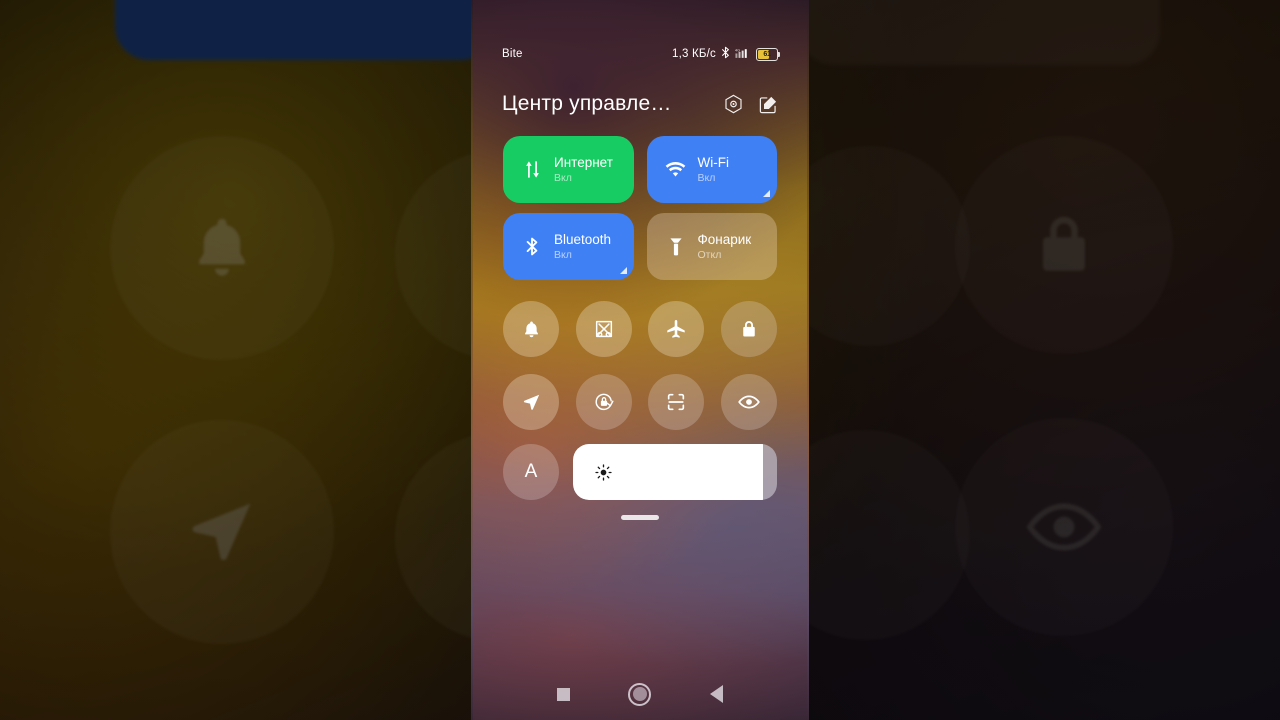  Describe the element at coordinates (675, 472) in the screenshot. I see `brightness-slider` at that location.